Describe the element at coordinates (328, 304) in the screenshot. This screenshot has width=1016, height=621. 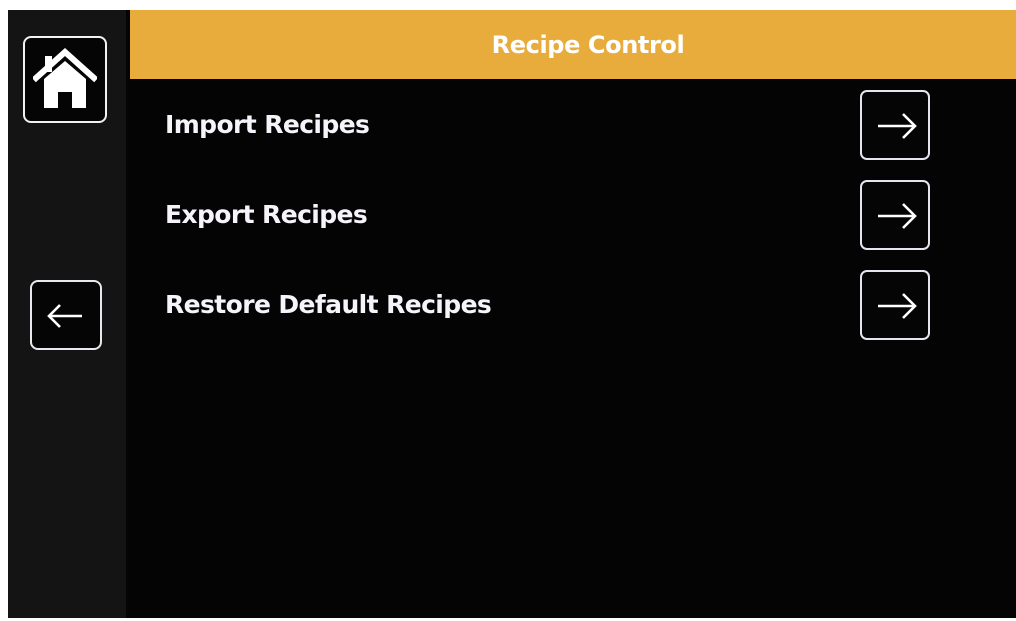
I see `menu-item-label: Restore Default Recipes` at that location.